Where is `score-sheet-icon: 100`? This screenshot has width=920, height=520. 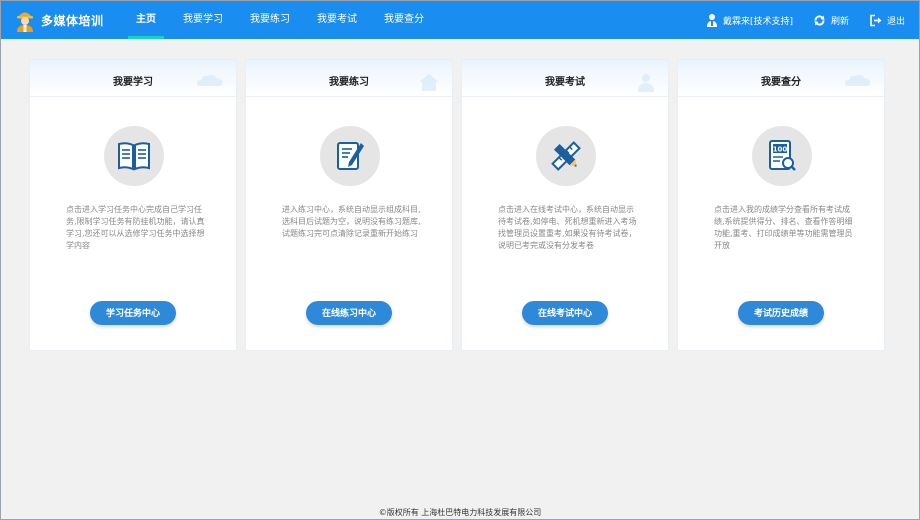 score-sheet-icon: 100 is located at coordinates (782, 155).